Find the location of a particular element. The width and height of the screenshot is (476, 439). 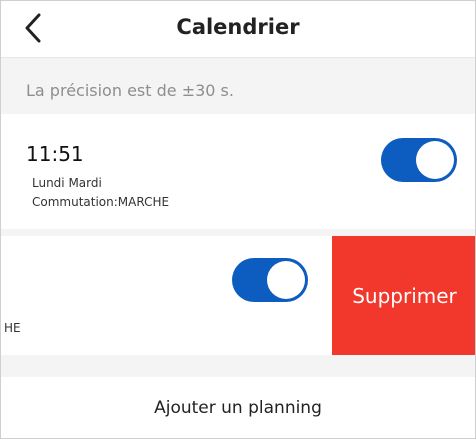

schedule-time: 11:51 is located at coordinates (55, 154).